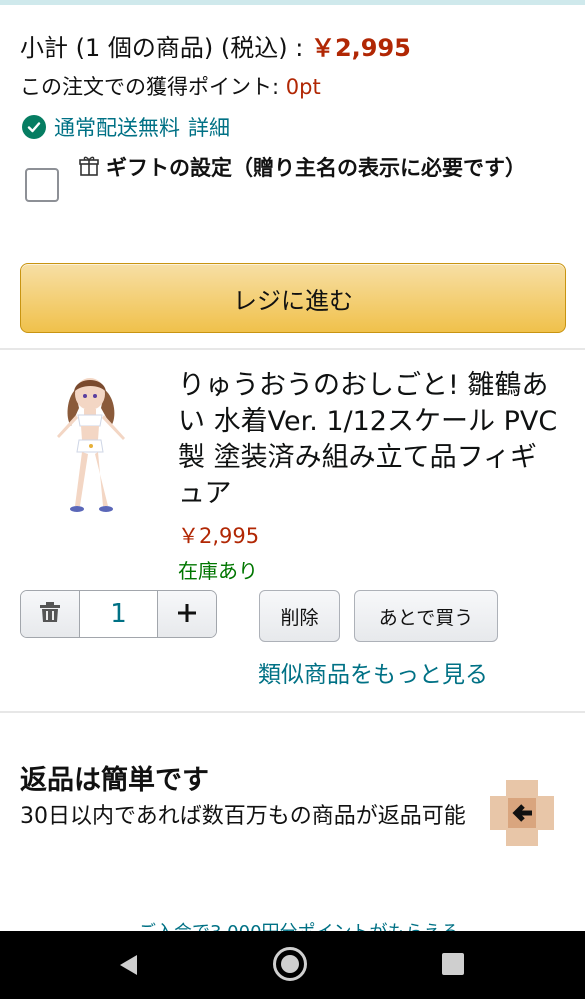  What do you see at coordinates (453, 964) in the screenshot?
I see `recent-apps-icon` at bounding box center [453, 964].